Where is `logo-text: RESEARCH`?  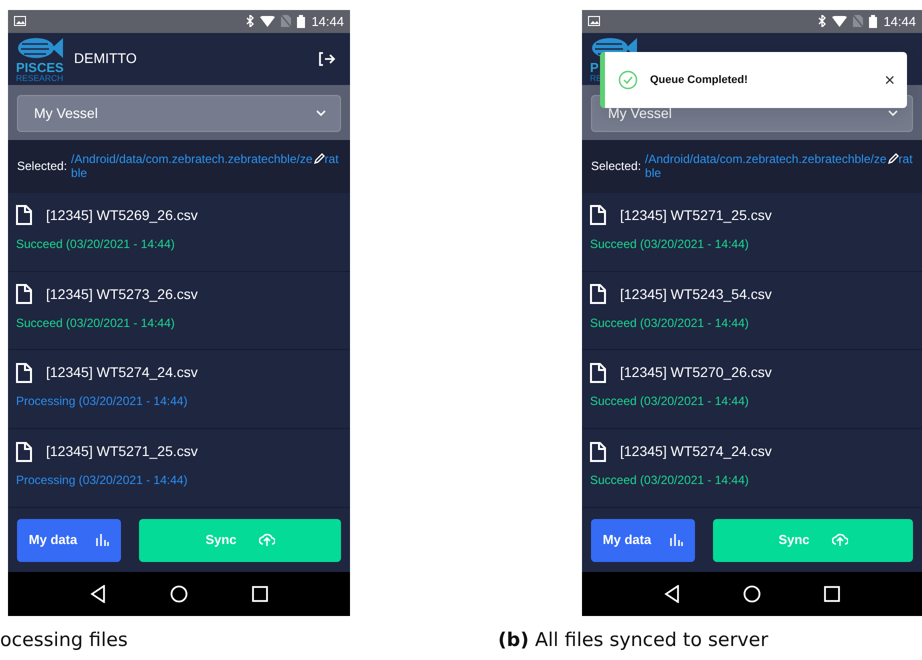 logo-text: RESEARCH is located at coordinates (40, 78).